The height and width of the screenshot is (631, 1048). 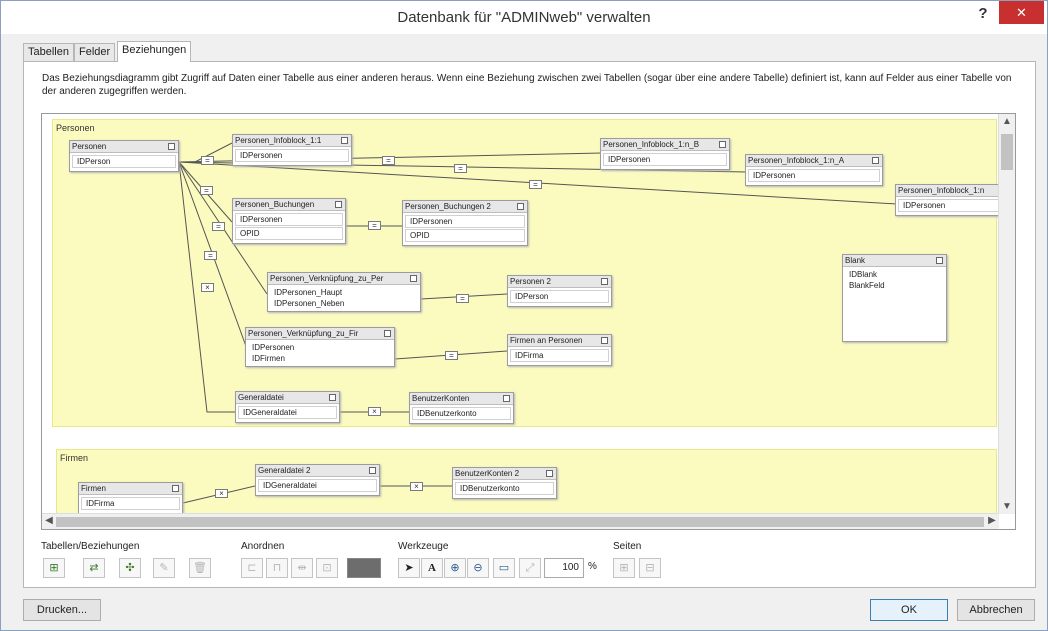 I want to click on zoom-input: 100, so click(x=564, y=568).